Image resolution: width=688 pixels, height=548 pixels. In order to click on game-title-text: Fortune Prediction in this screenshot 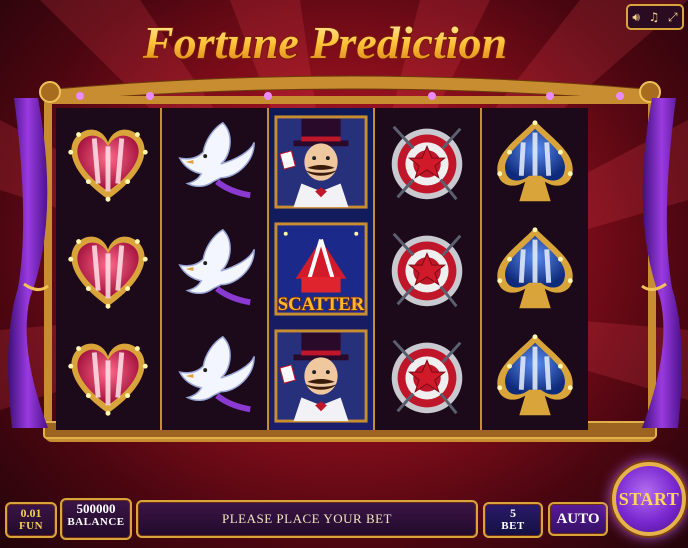, I will do `click(324, 42)`.